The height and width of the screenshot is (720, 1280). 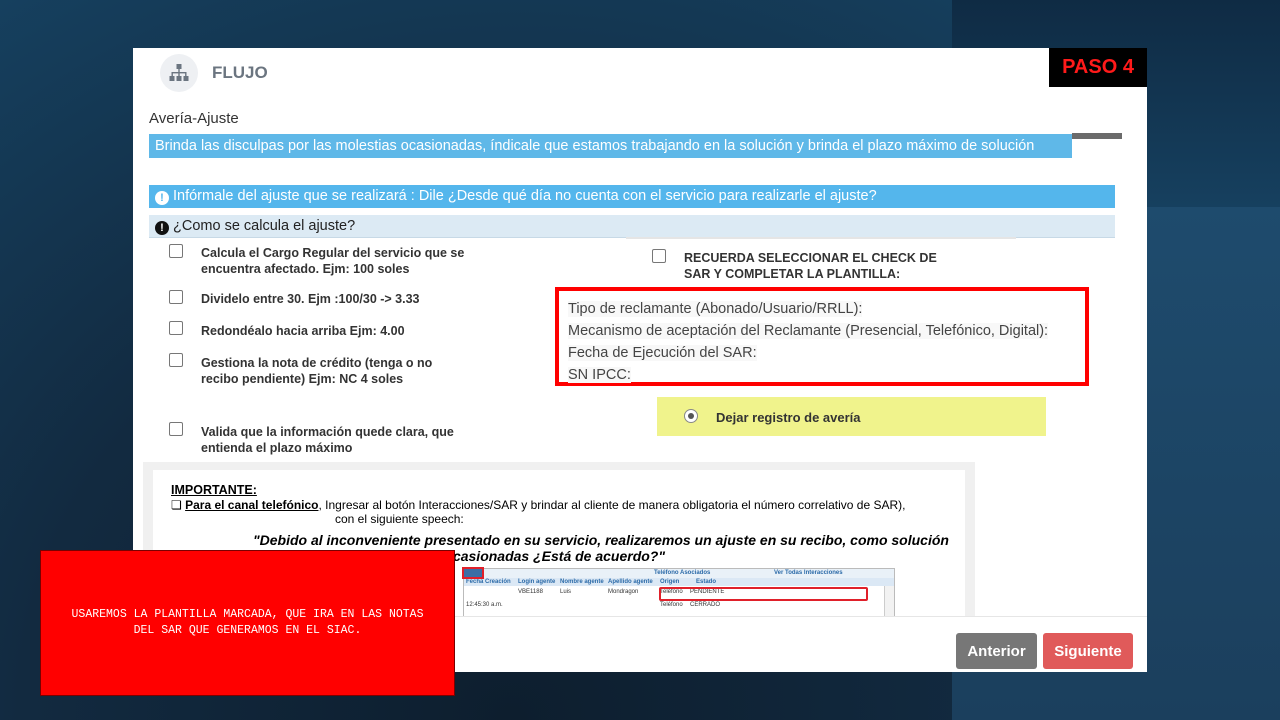 What do you see at coordinates (179, 73) in the screenshot?
I see `sitemap-icon` at bounding box center [179, 73].